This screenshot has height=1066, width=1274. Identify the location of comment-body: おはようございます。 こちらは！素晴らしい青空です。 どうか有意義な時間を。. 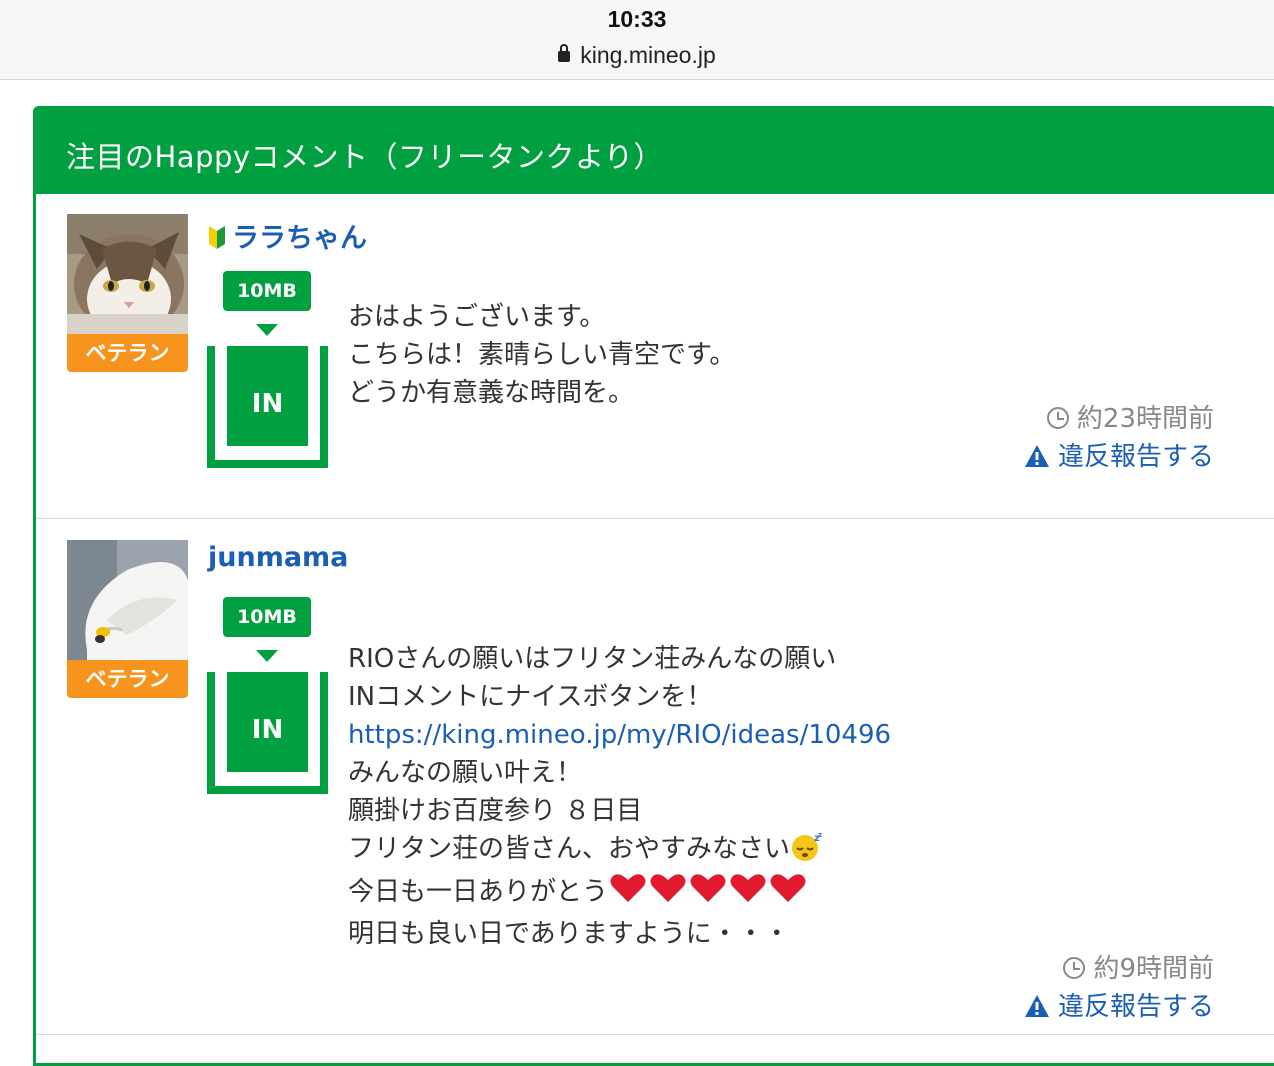
(541, 355).